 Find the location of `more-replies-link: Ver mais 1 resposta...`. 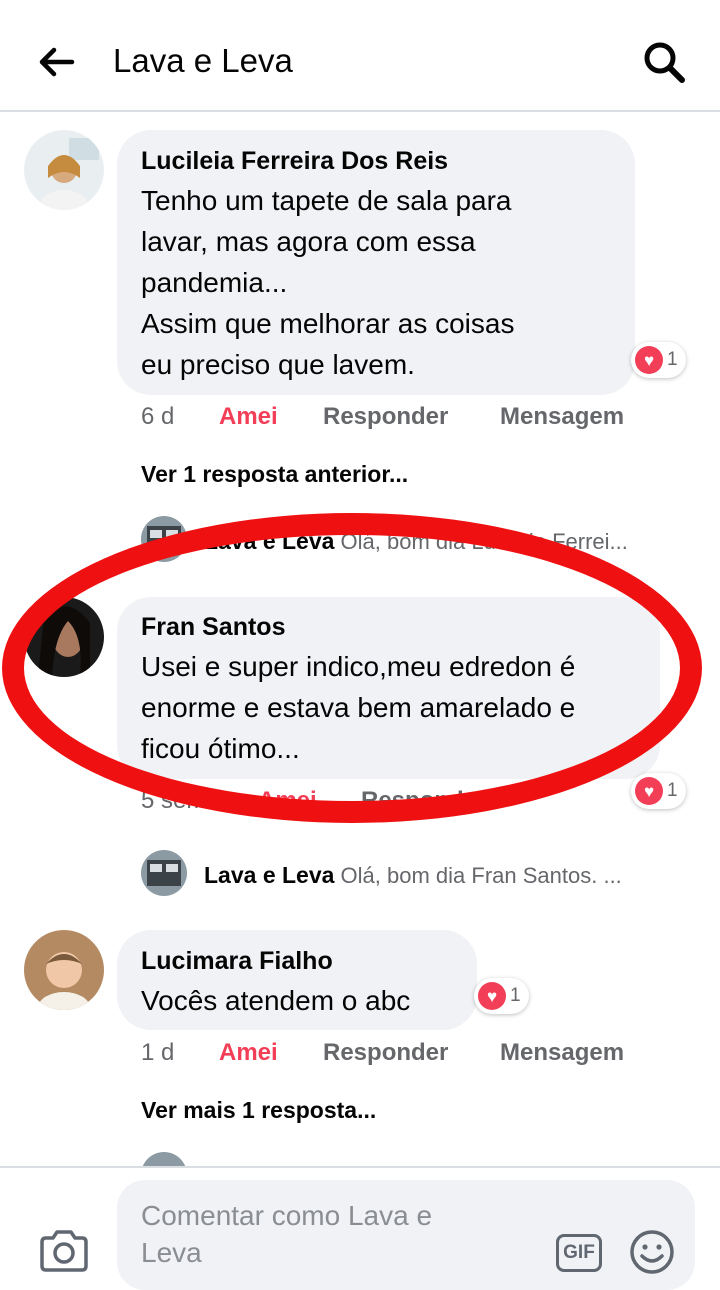

more-replies-link: Ver mais 1 resposta... is located at coordinates (258, 1110).